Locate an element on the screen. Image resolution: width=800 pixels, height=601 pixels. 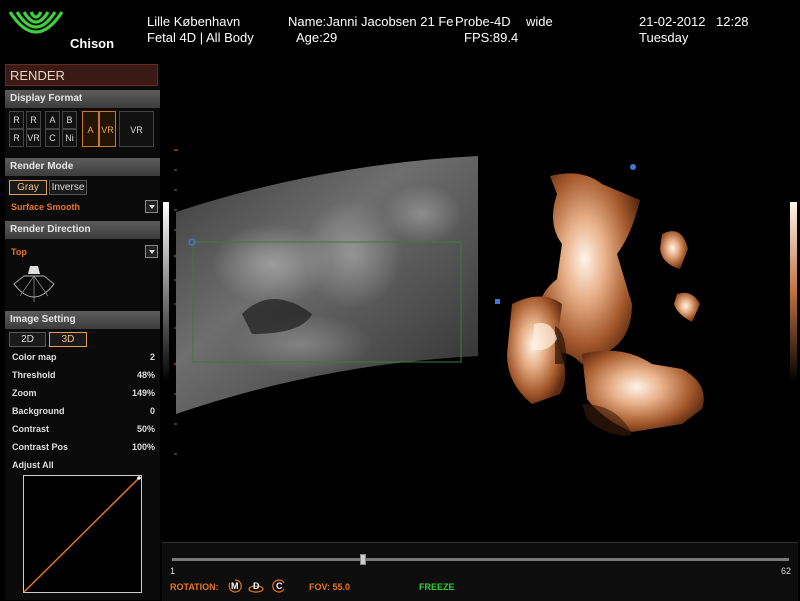
setting-row-background: Background 0 is located at coordinates (83, 411).